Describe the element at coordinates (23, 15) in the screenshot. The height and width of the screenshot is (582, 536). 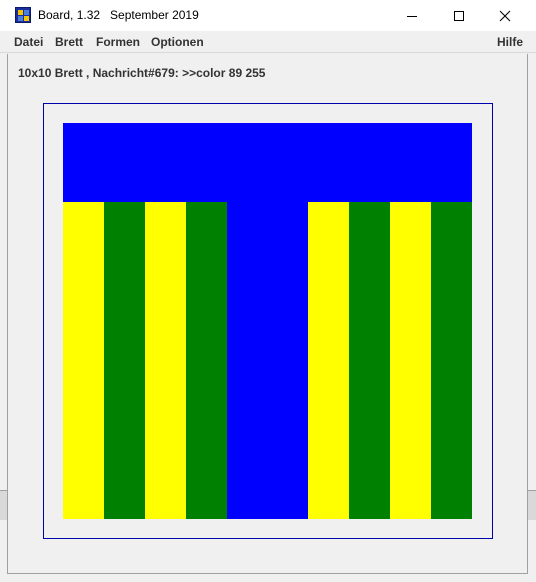
I see `app-icon` at that location.